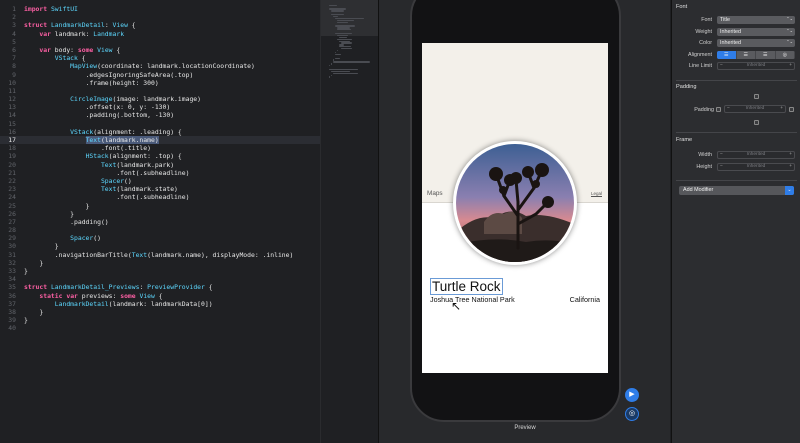 This screenshot has height=443, width=800. I want to click on height-field: − Inherited +, so click(756, 167).